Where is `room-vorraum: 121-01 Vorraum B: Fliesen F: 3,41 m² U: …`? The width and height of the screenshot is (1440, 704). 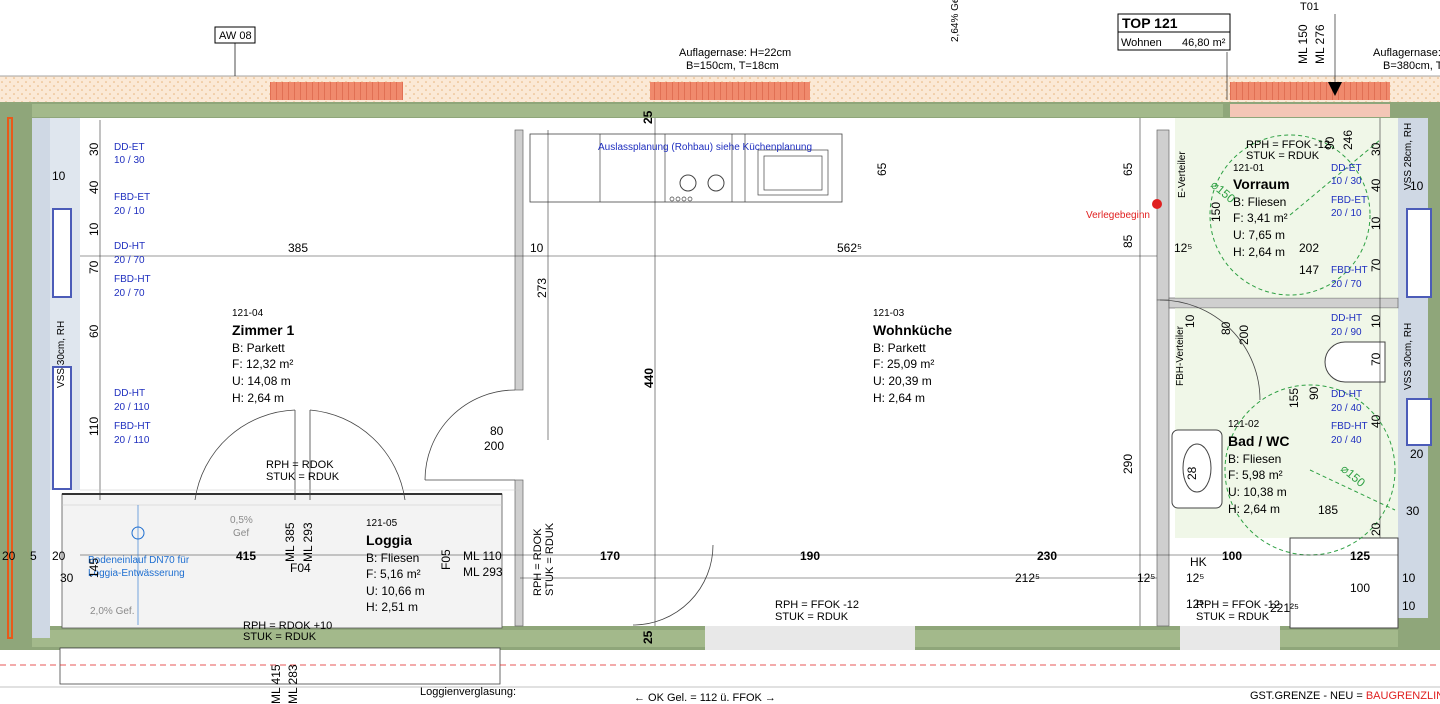 room-vorraum: 121-01 Vorraum B: Fliesen F: 3,41 m² U: … is located at coordinates (1261, 211).